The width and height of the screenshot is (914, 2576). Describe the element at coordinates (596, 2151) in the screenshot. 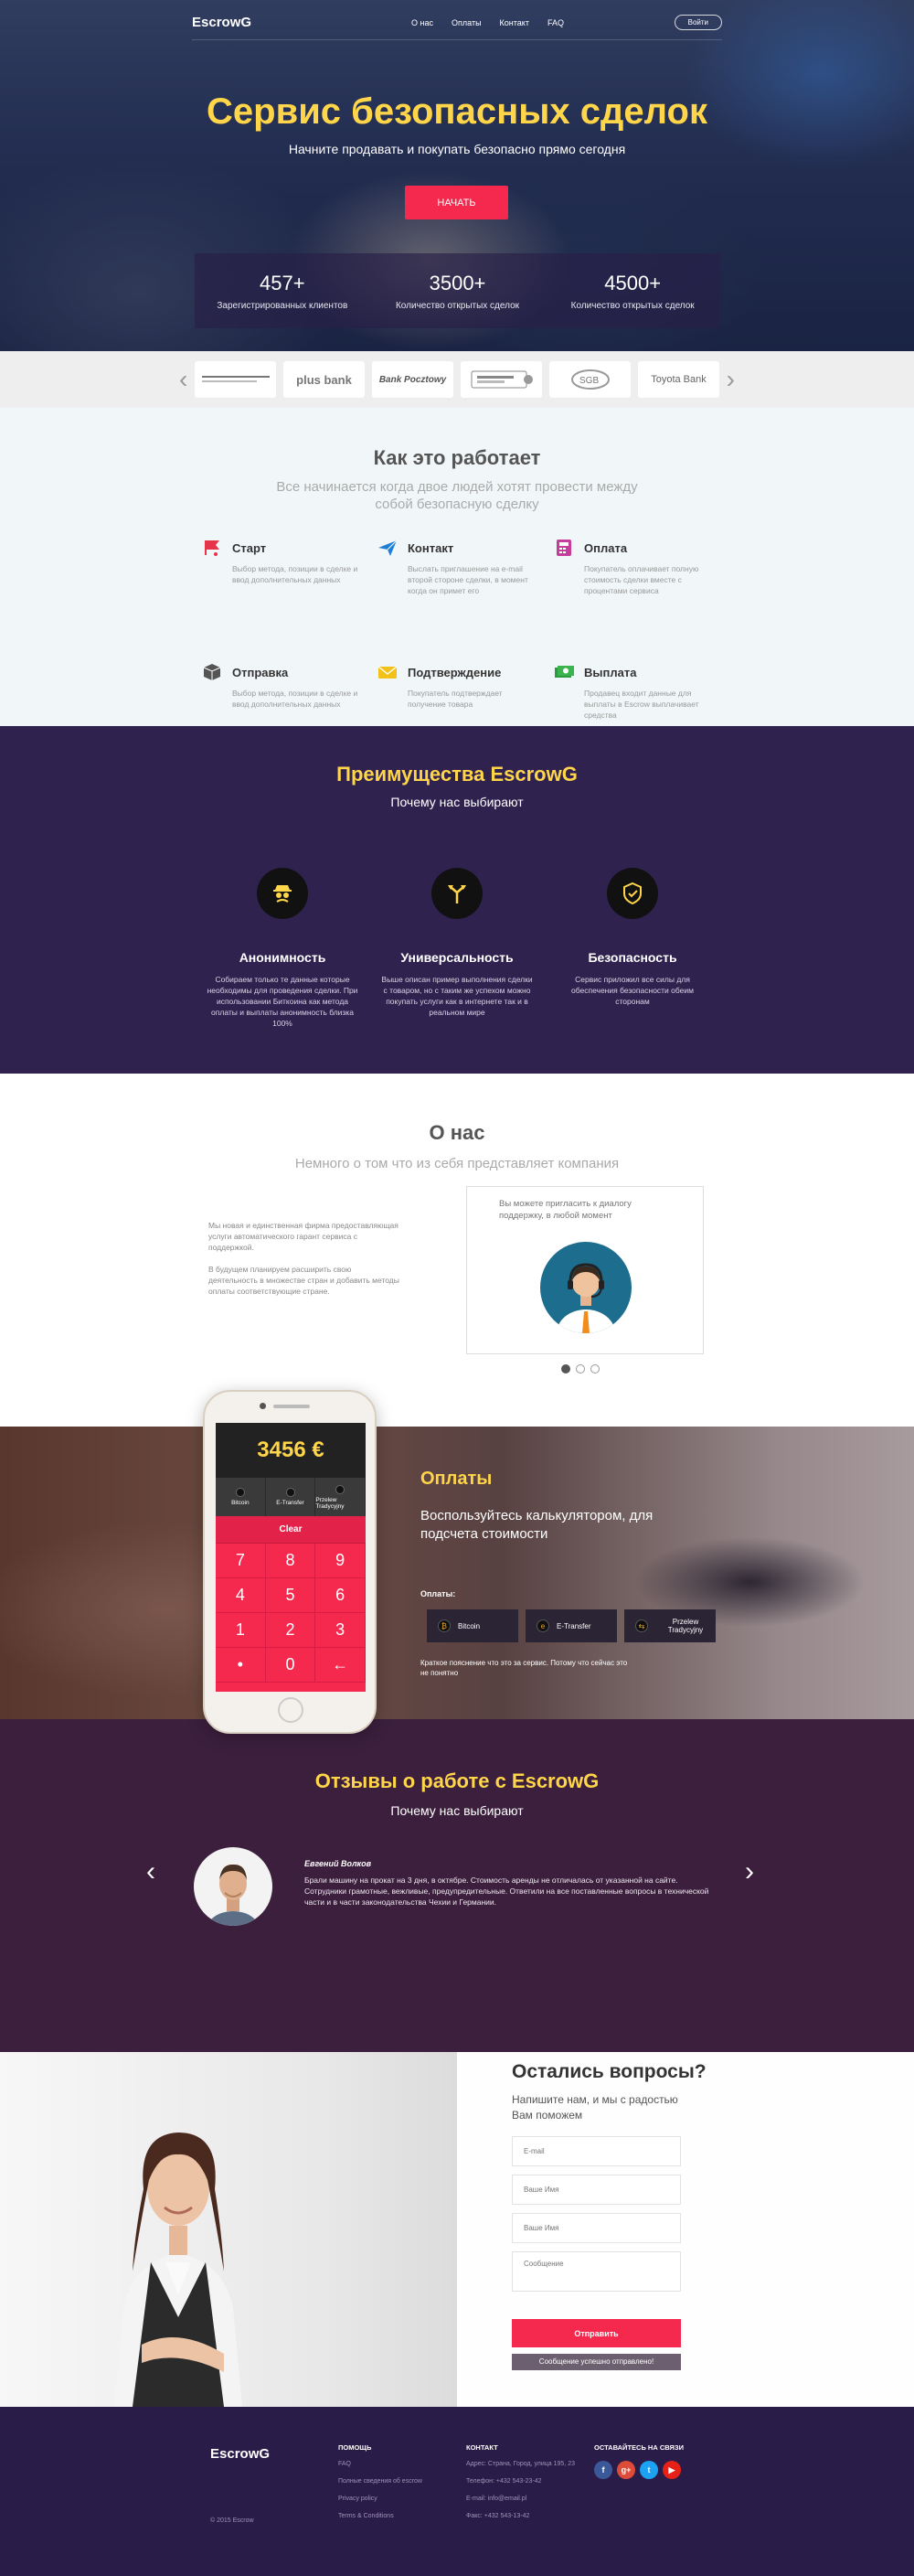

I see `email-field` at that location.